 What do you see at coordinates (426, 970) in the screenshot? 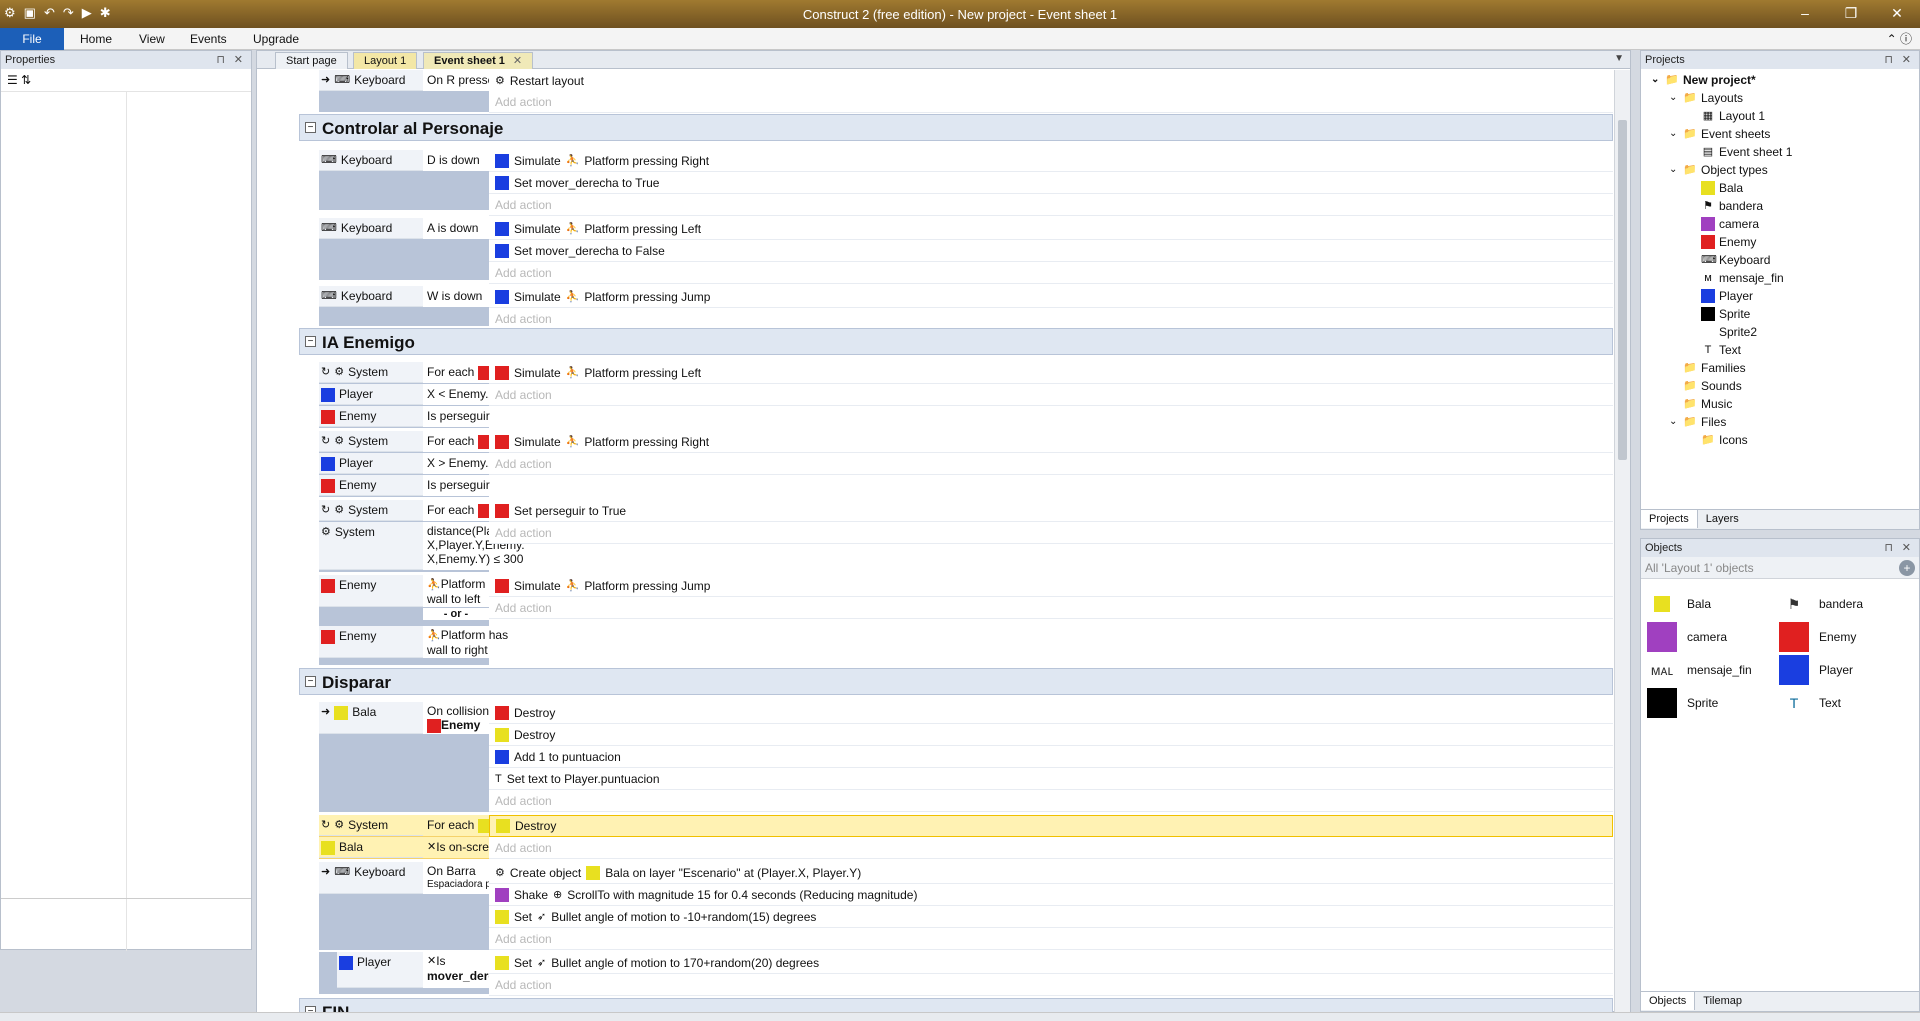
I see `condition: Player ✕Is mover_derecha` at bounding box center [426, 970].